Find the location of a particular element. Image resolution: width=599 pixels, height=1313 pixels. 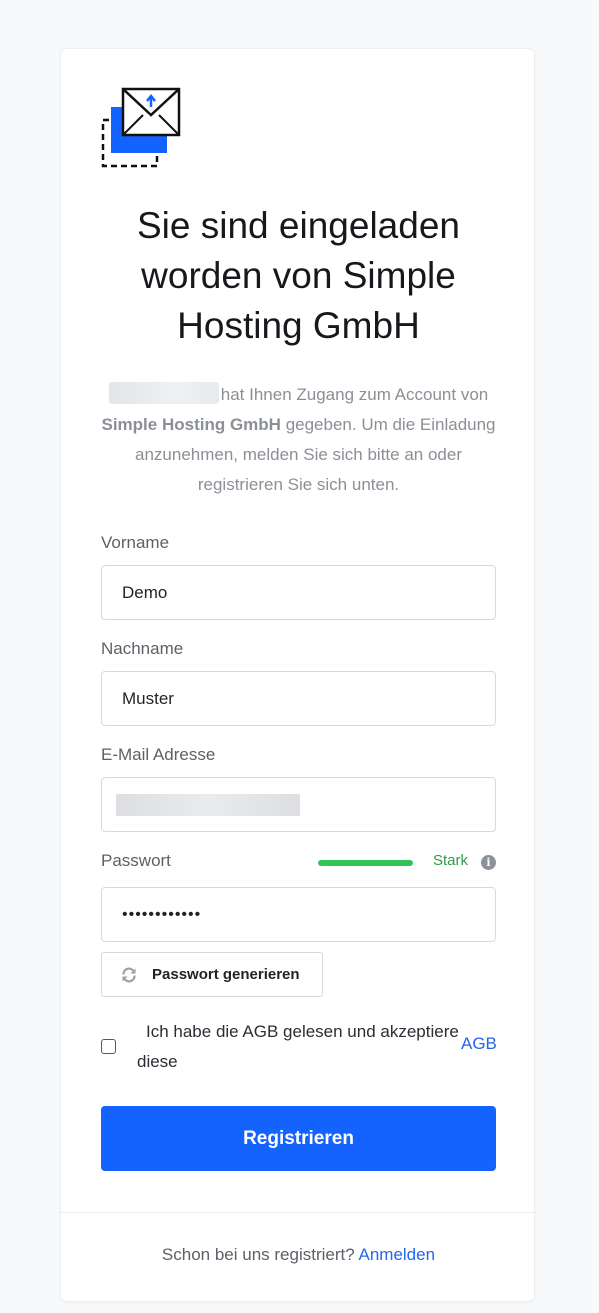

lastname-label: Nachname is located at coordinates (142, 648).